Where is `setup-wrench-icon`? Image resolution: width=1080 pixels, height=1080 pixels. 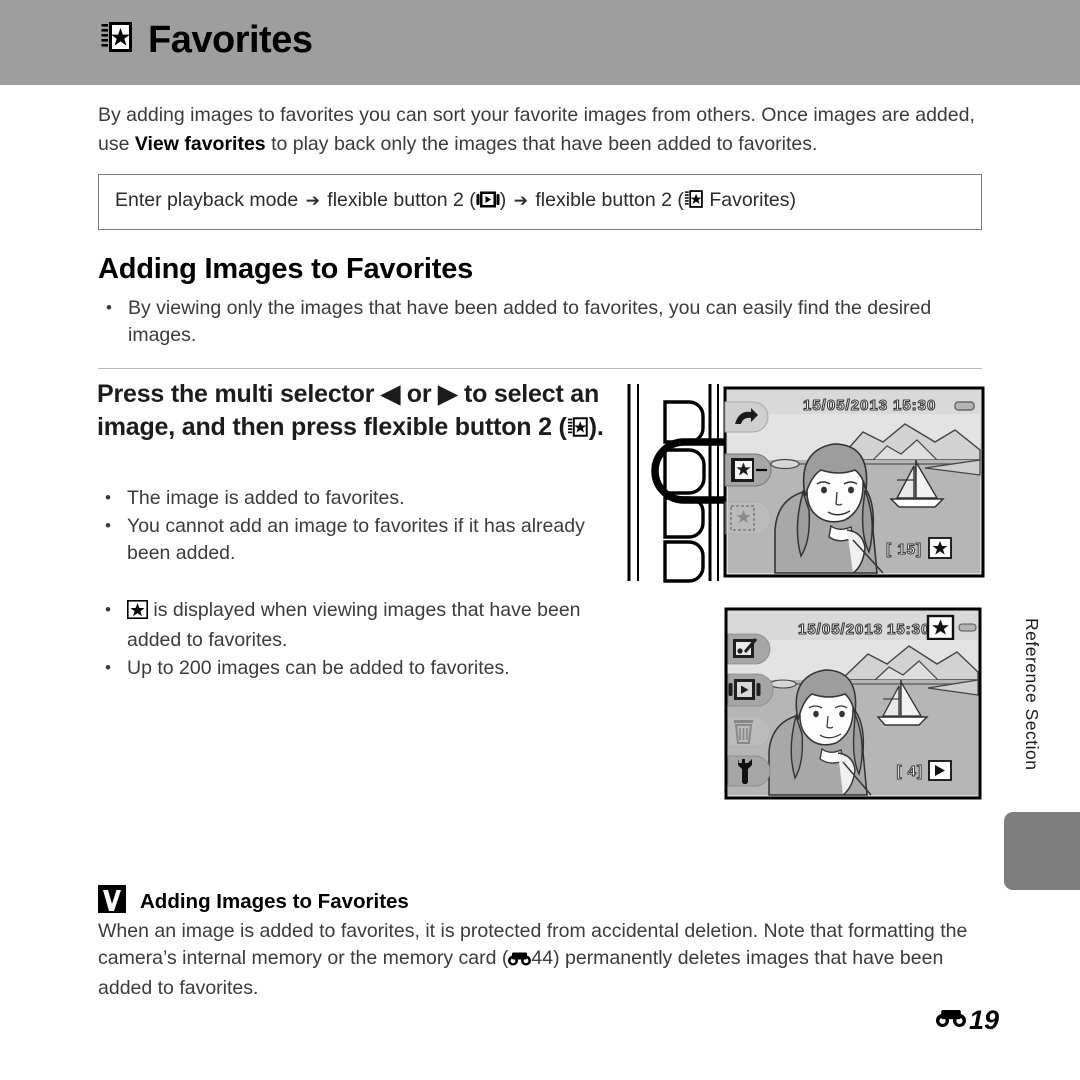
setup-wrench-icon is located at coordinates (749, 771).